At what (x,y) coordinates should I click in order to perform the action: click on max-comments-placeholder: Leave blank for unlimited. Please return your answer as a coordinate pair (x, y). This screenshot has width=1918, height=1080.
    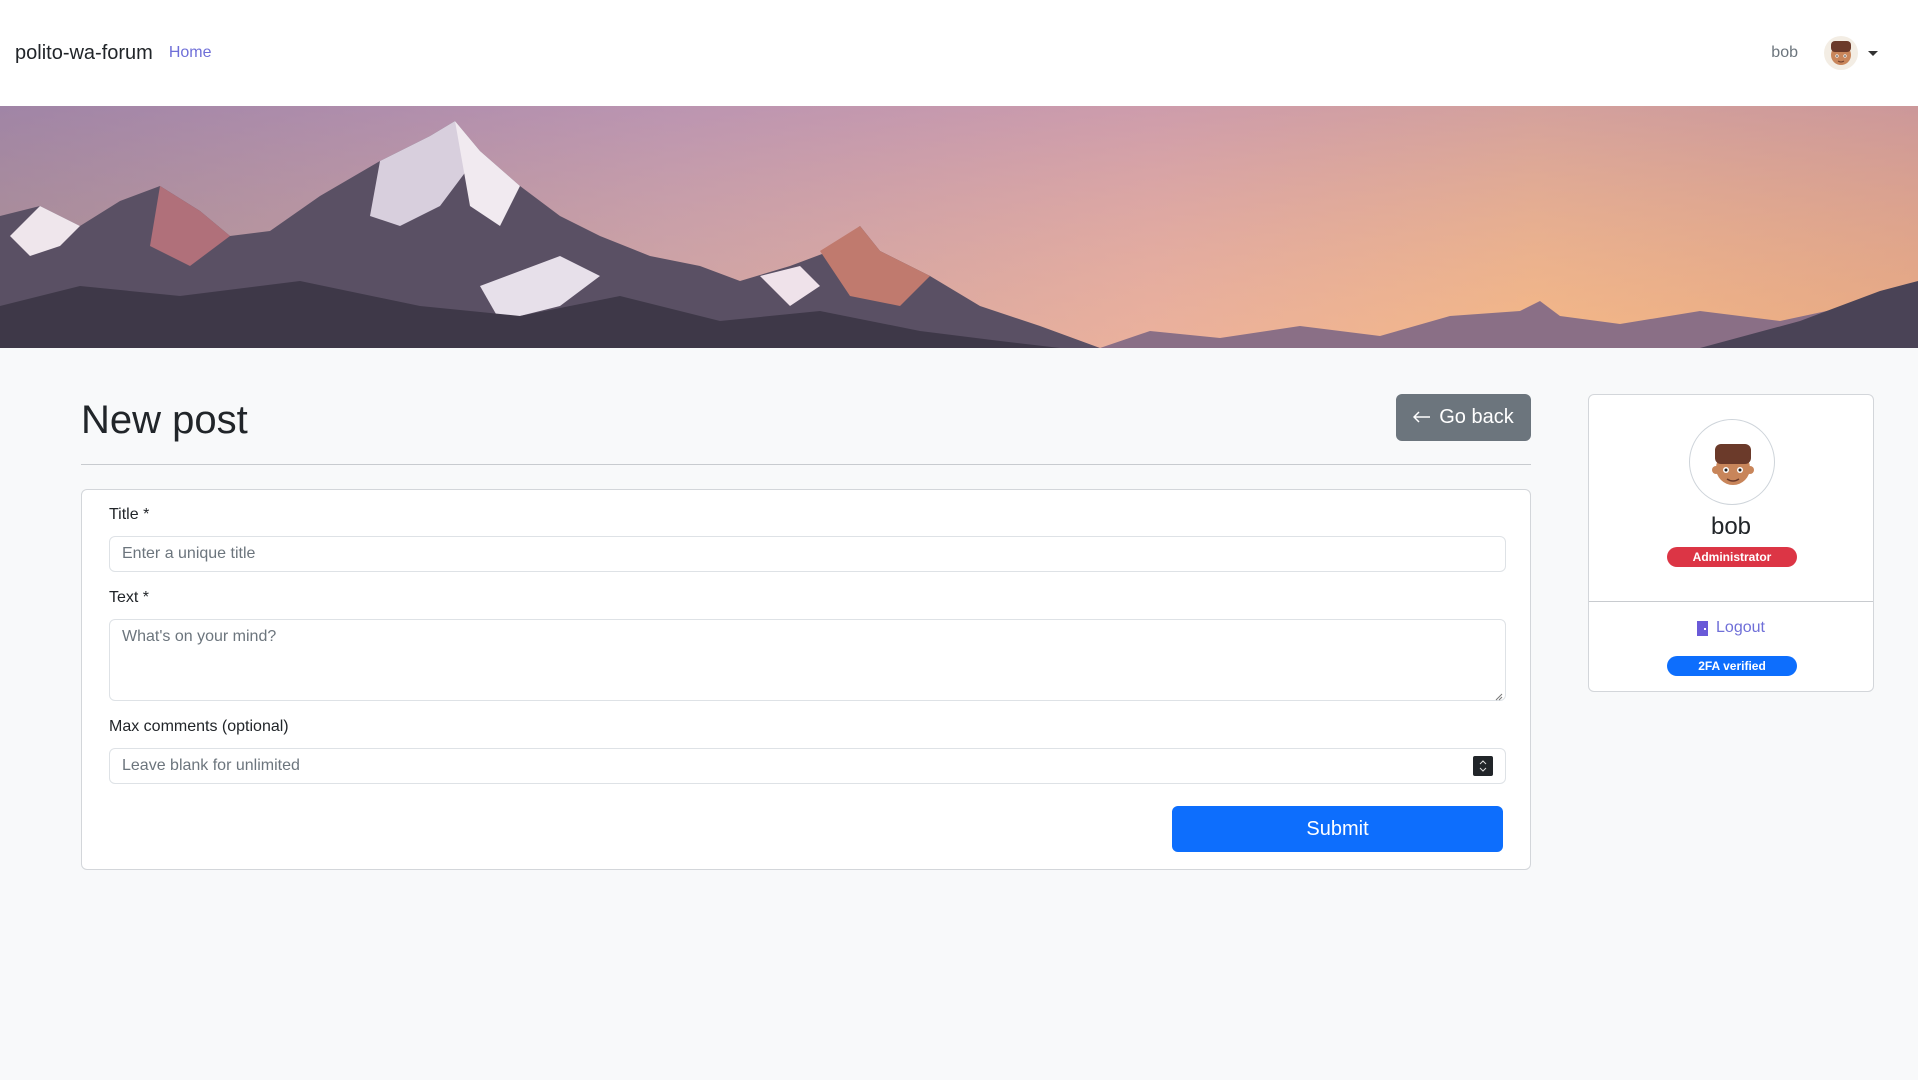
    Looking at the image, I should click on (211, 765).